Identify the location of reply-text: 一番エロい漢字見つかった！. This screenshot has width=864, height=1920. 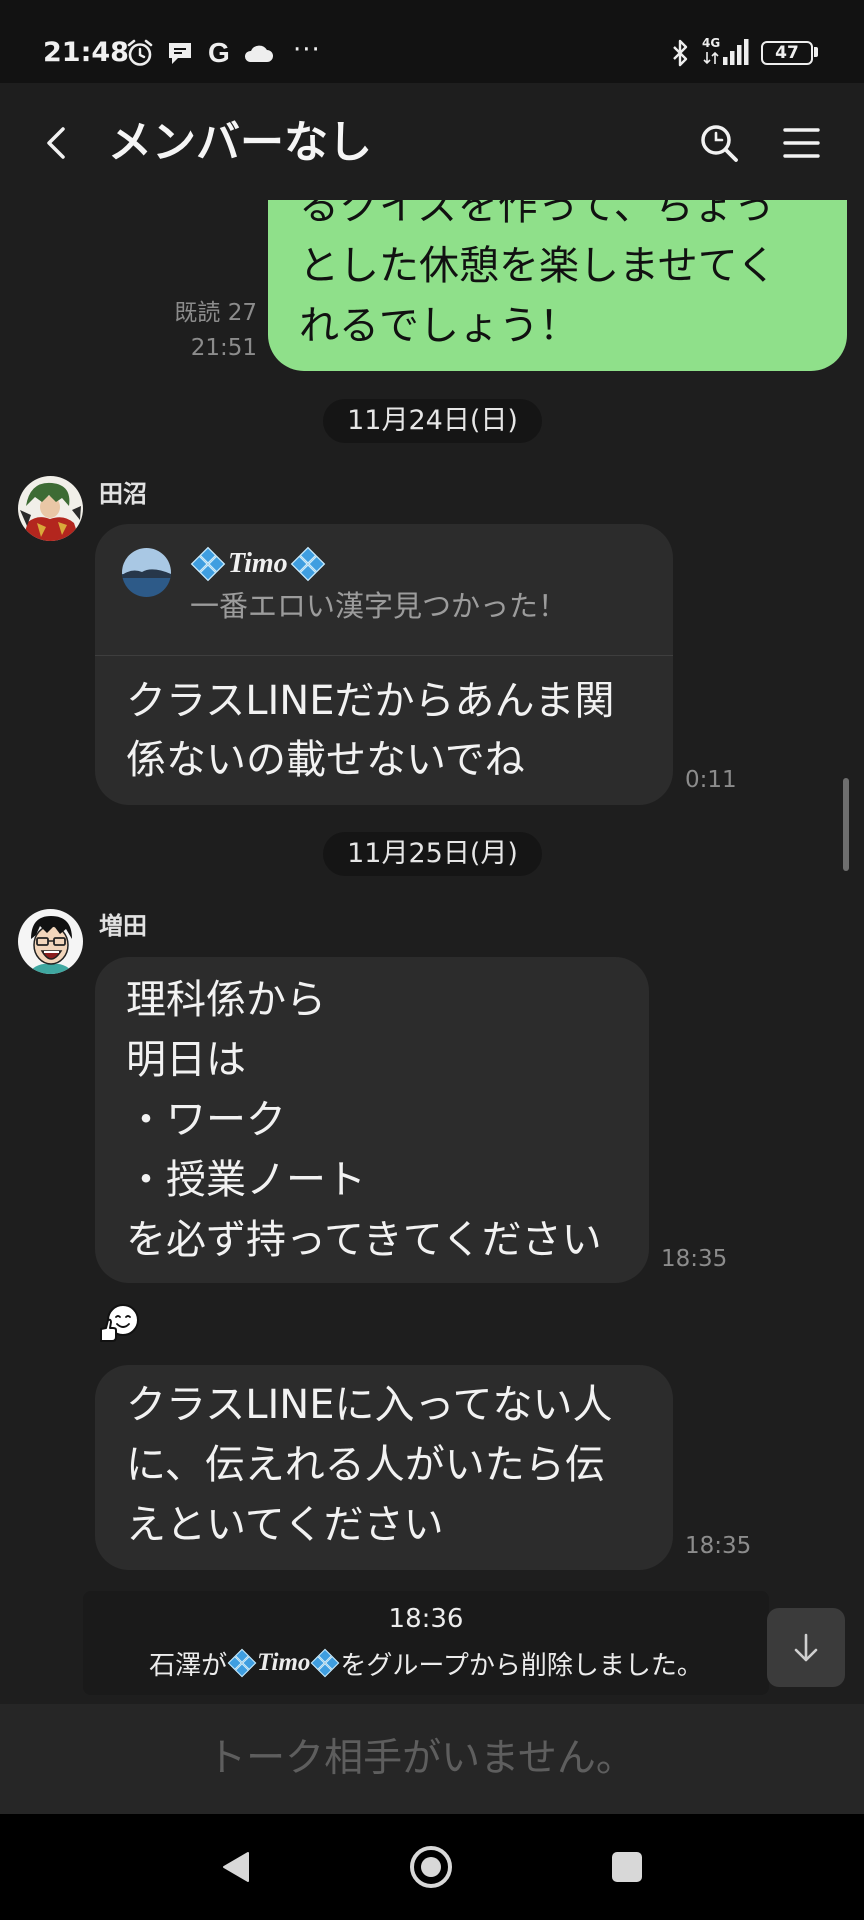
(379, 606).